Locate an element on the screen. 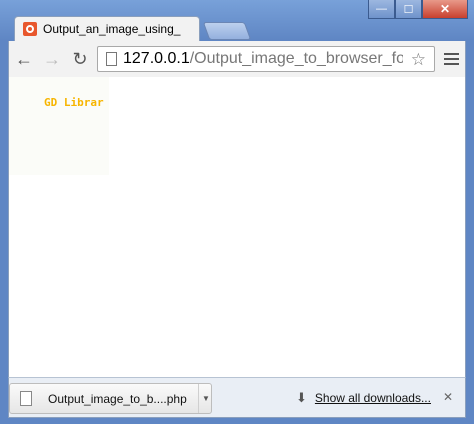 The image size is (474, 424). bookmark-star-icon: ☆ is located at coordinates (418, 60).